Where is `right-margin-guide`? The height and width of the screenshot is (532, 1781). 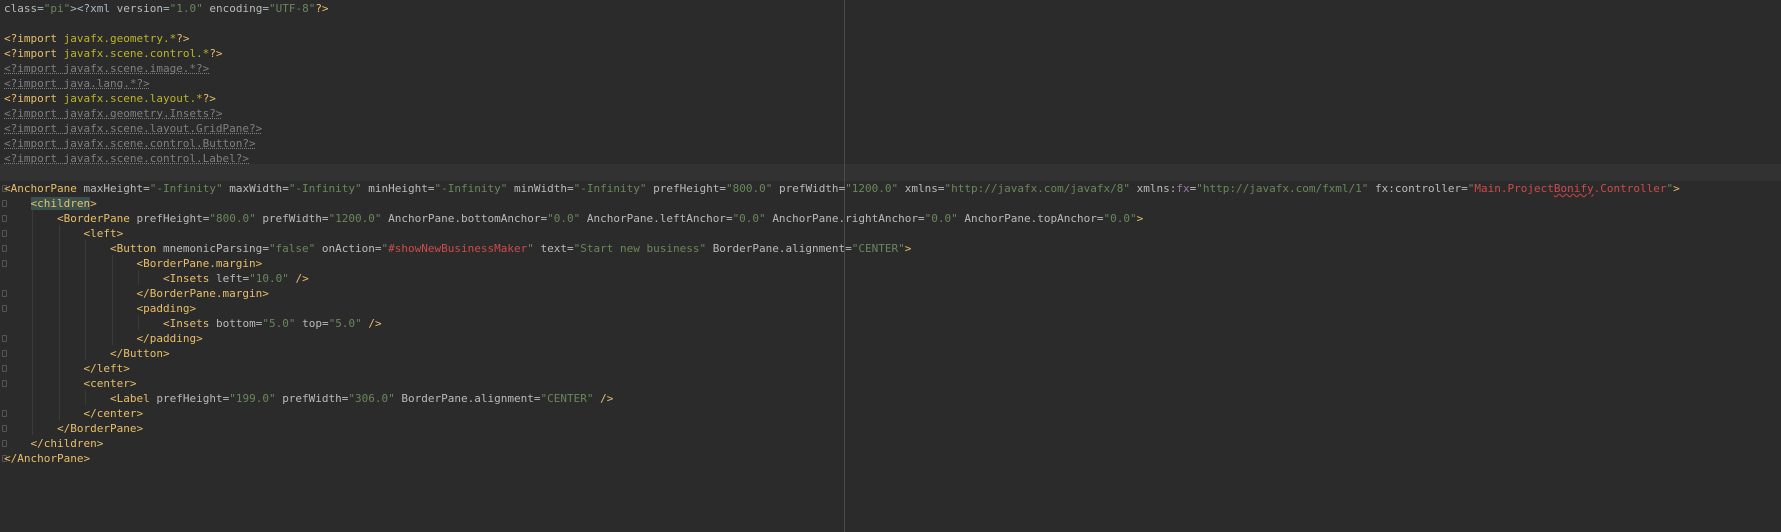
right-margin-guide is located at coordinates (844, 266).